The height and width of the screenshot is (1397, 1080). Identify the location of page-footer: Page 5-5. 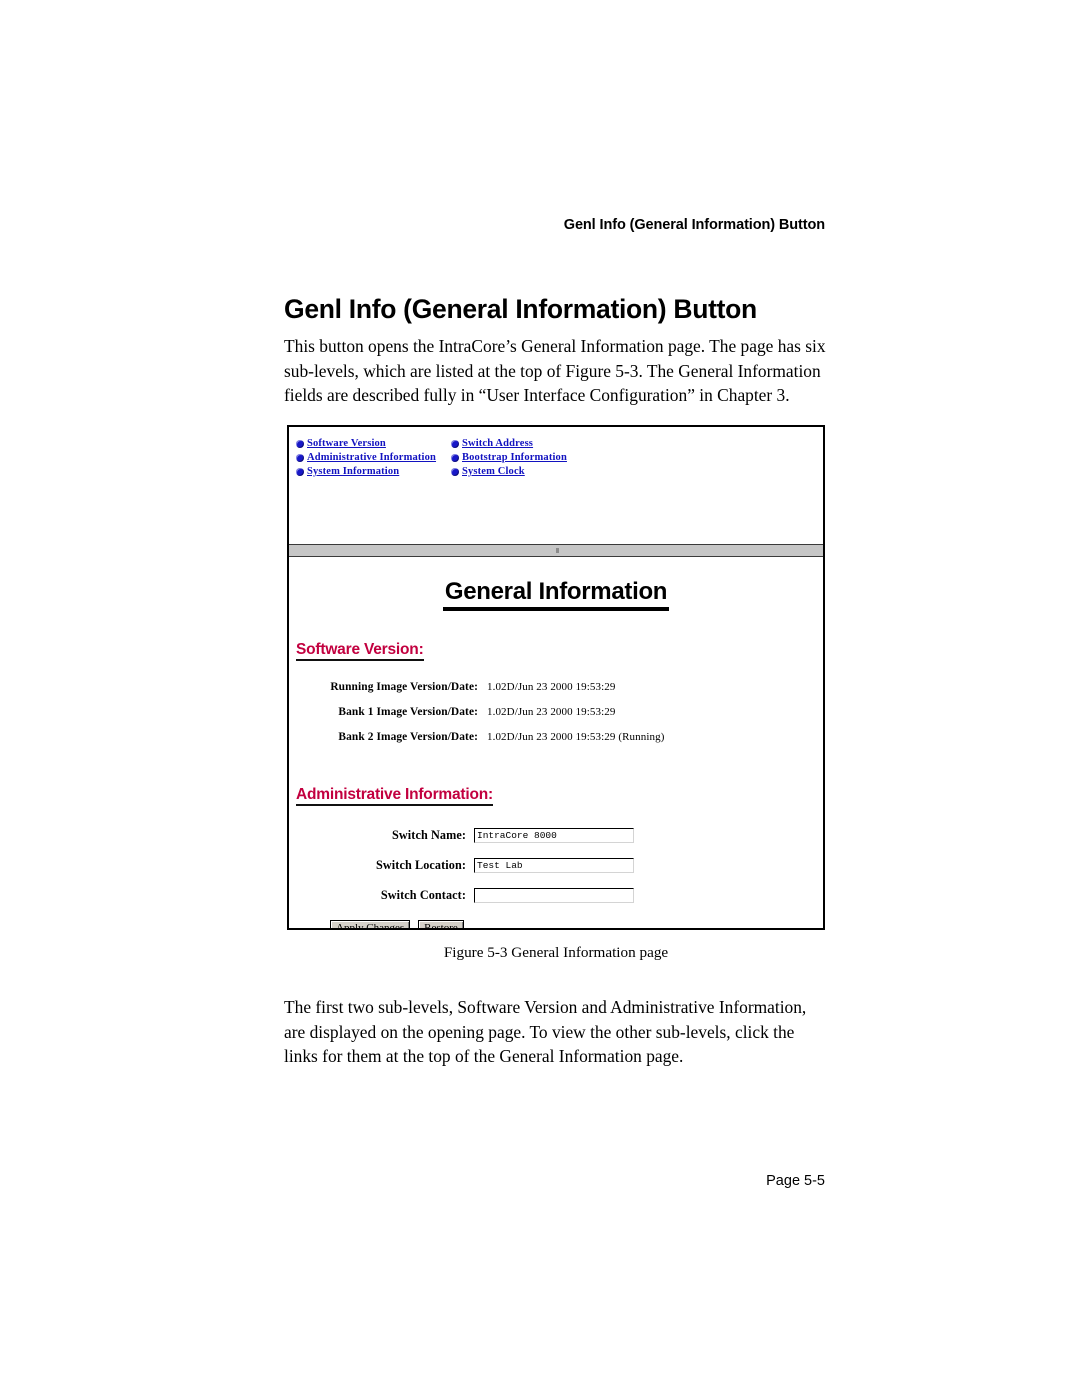
(795, 1181).